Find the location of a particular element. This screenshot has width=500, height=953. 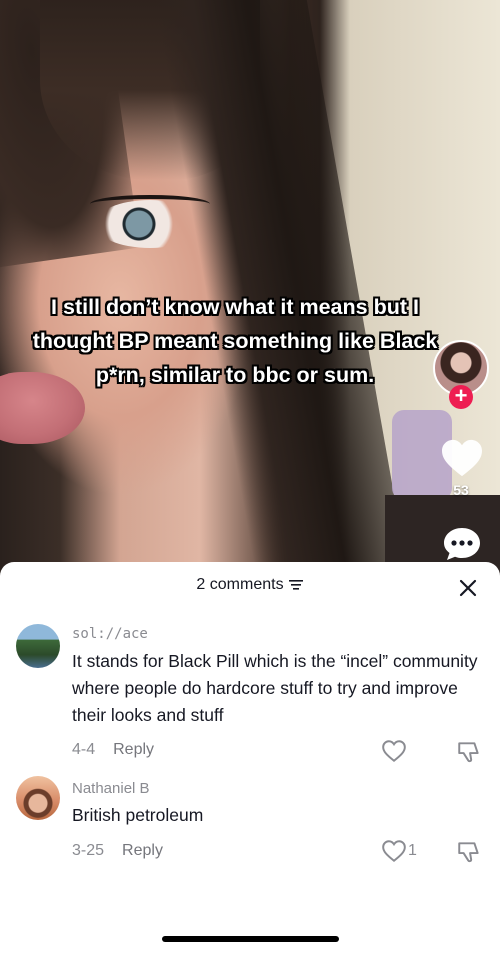

comments-sort-toggle: 2 comments is located at coordinates (249, 585).